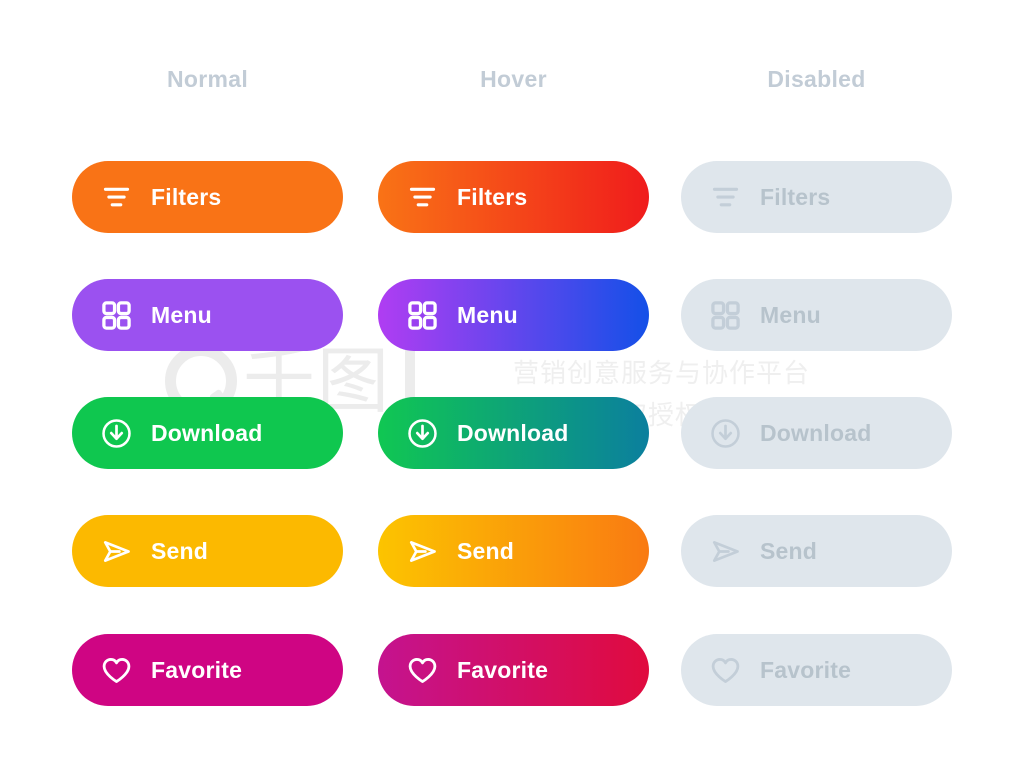 The height and width of the screenshot is (776, 1024). I want to click on send-button-normal: Send, so click(207, 551).